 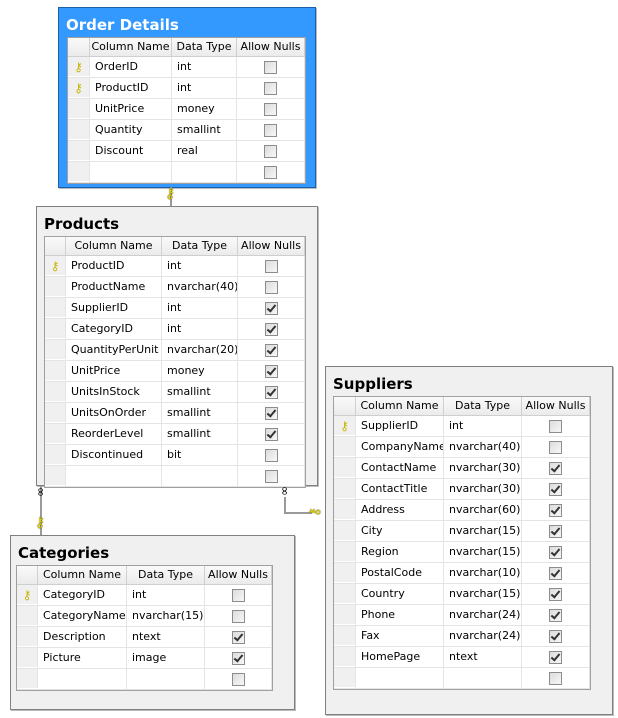 I want to click on table-row: ContactTitle nvarchar(30), so click(x=462, y=489).